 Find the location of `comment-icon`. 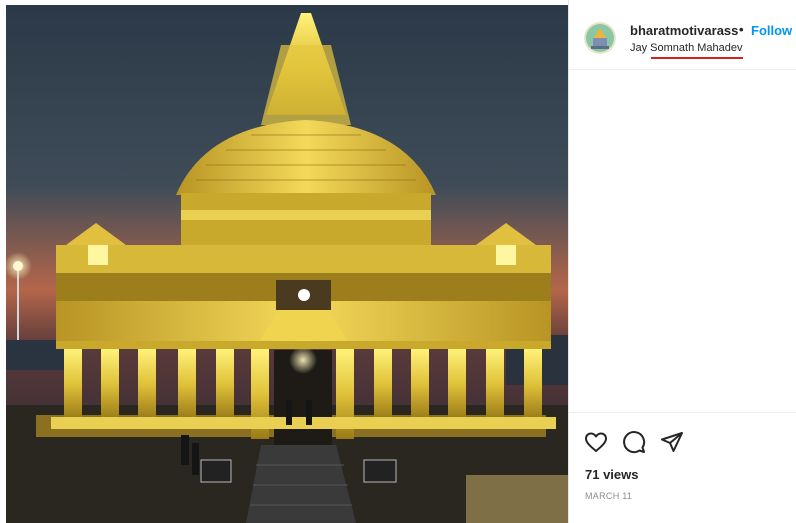

comment-icon is located at coordinates (634, 442).